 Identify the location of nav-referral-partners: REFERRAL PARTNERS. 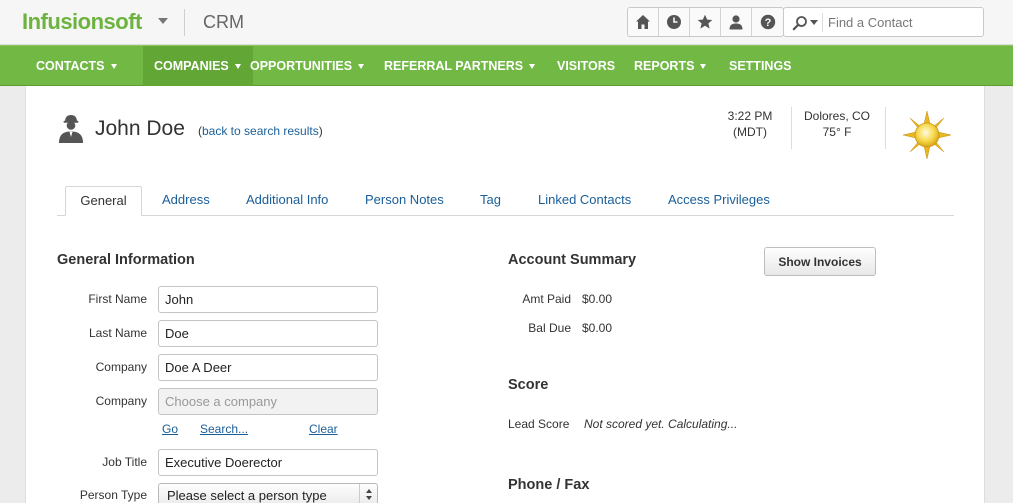
(460, 66).